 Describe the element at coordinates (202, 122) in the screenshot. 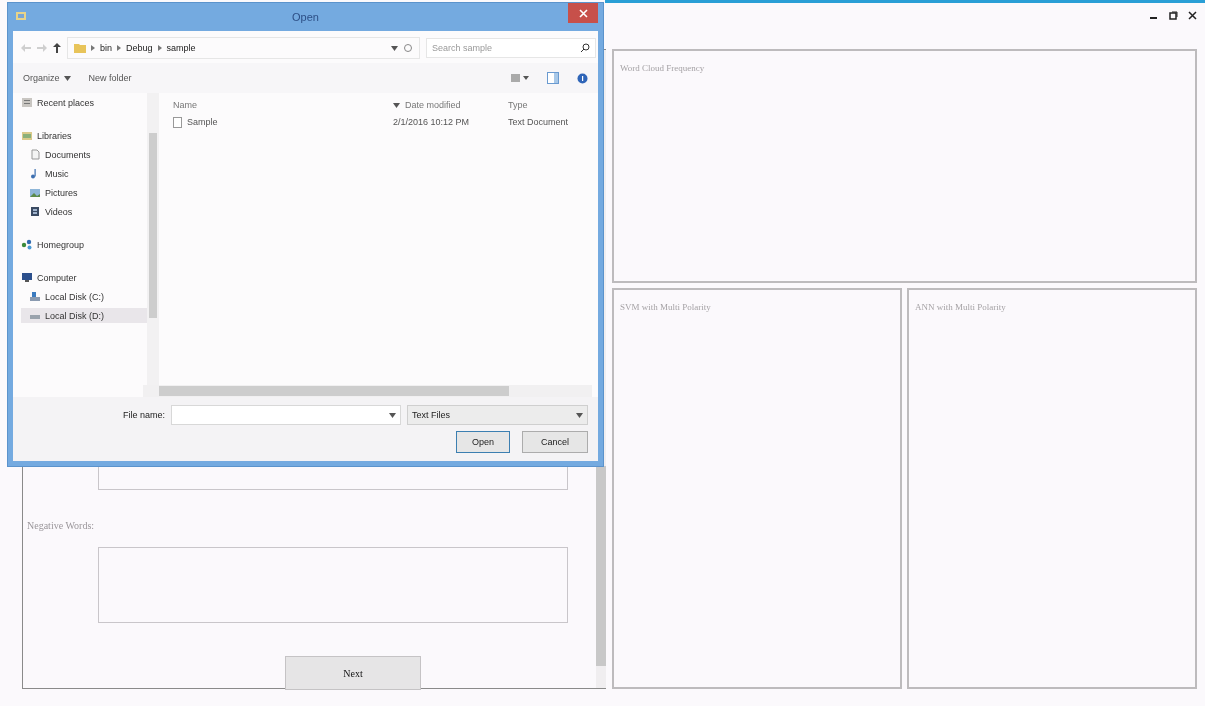

I see `file-name: Sample` at that location.